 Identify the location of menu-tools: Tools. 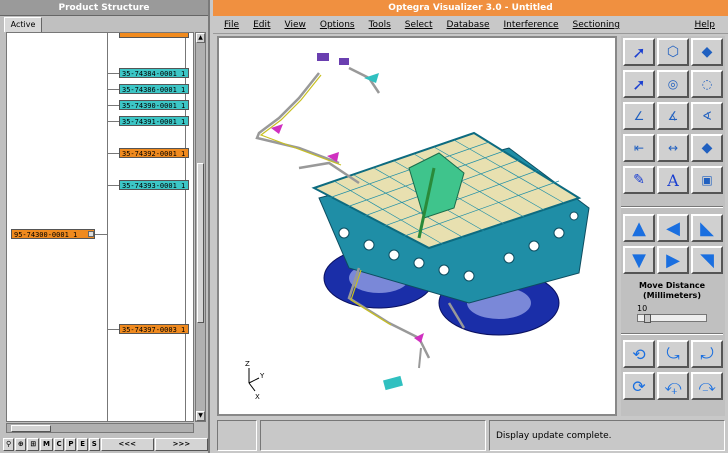
(380, 25).